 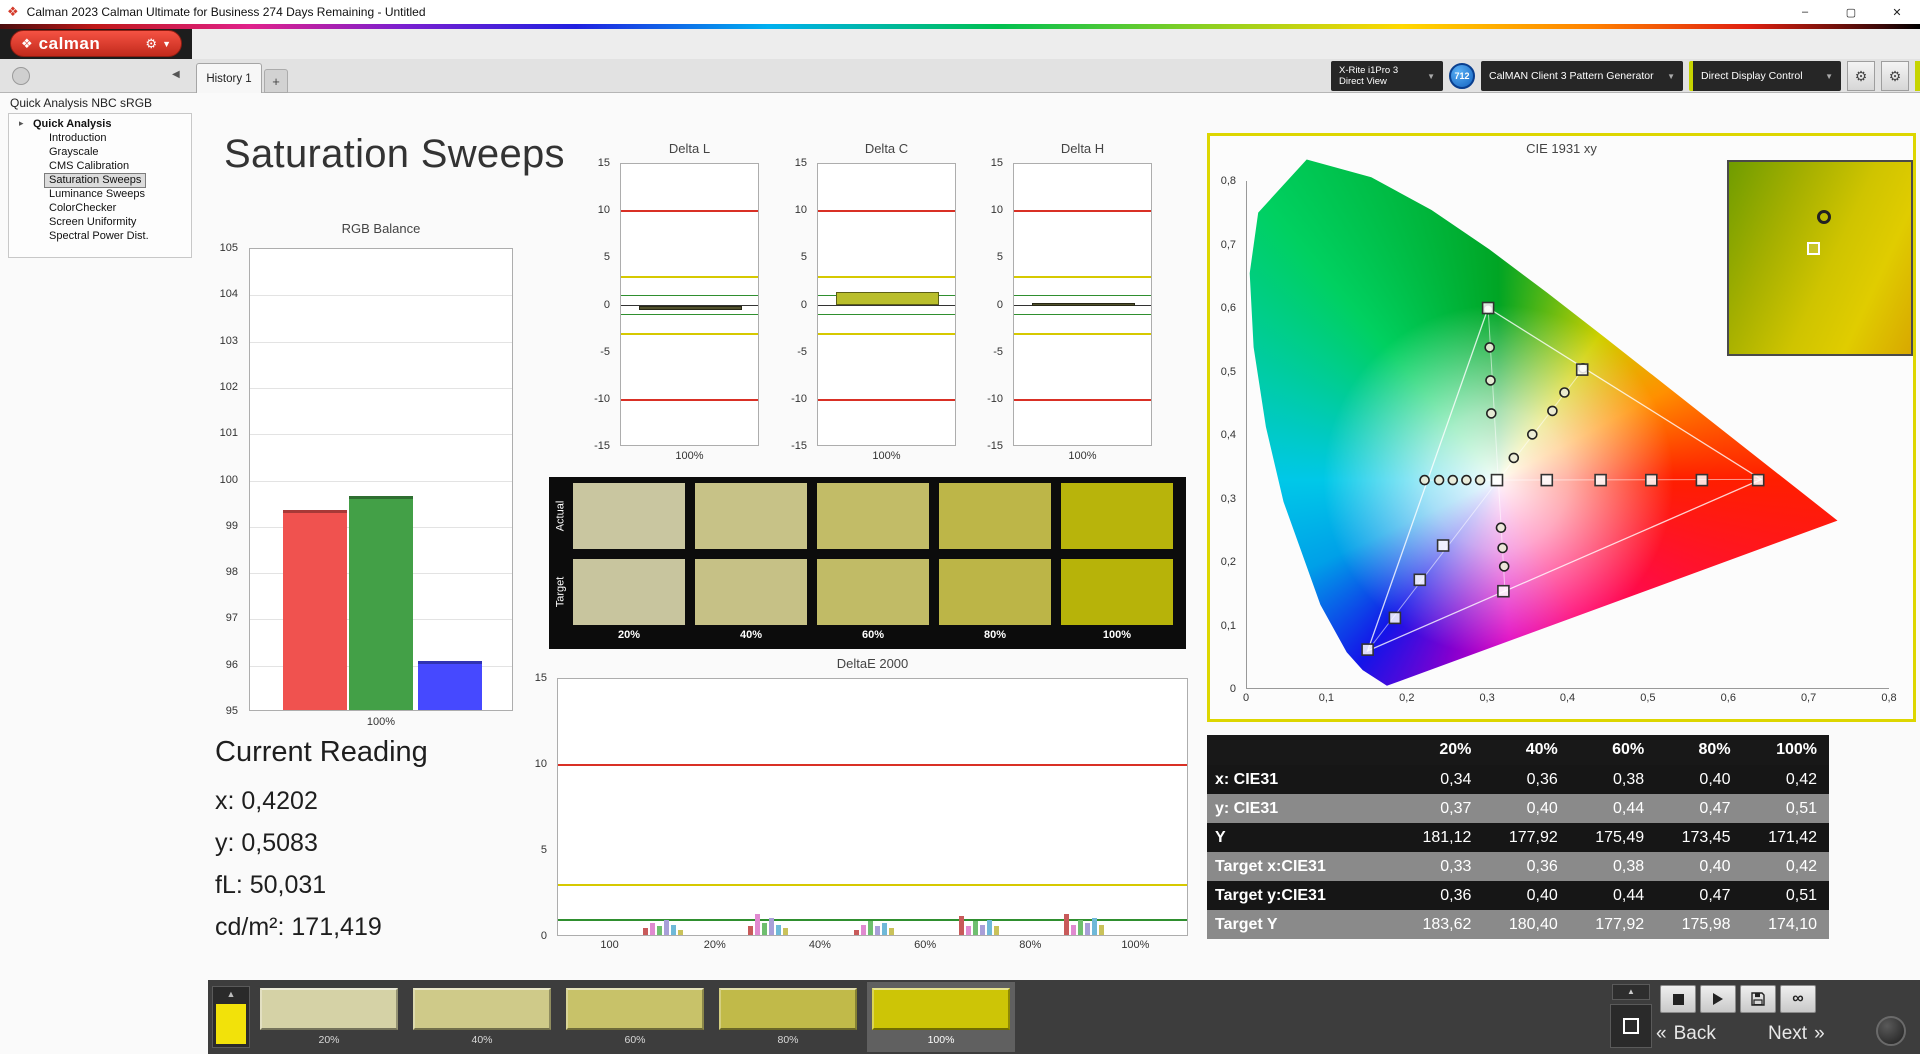 What do you see at coordinates (1798, 999) in the screenshot?
I see `loop-button: ∞` at bounding box center [1798, 999].